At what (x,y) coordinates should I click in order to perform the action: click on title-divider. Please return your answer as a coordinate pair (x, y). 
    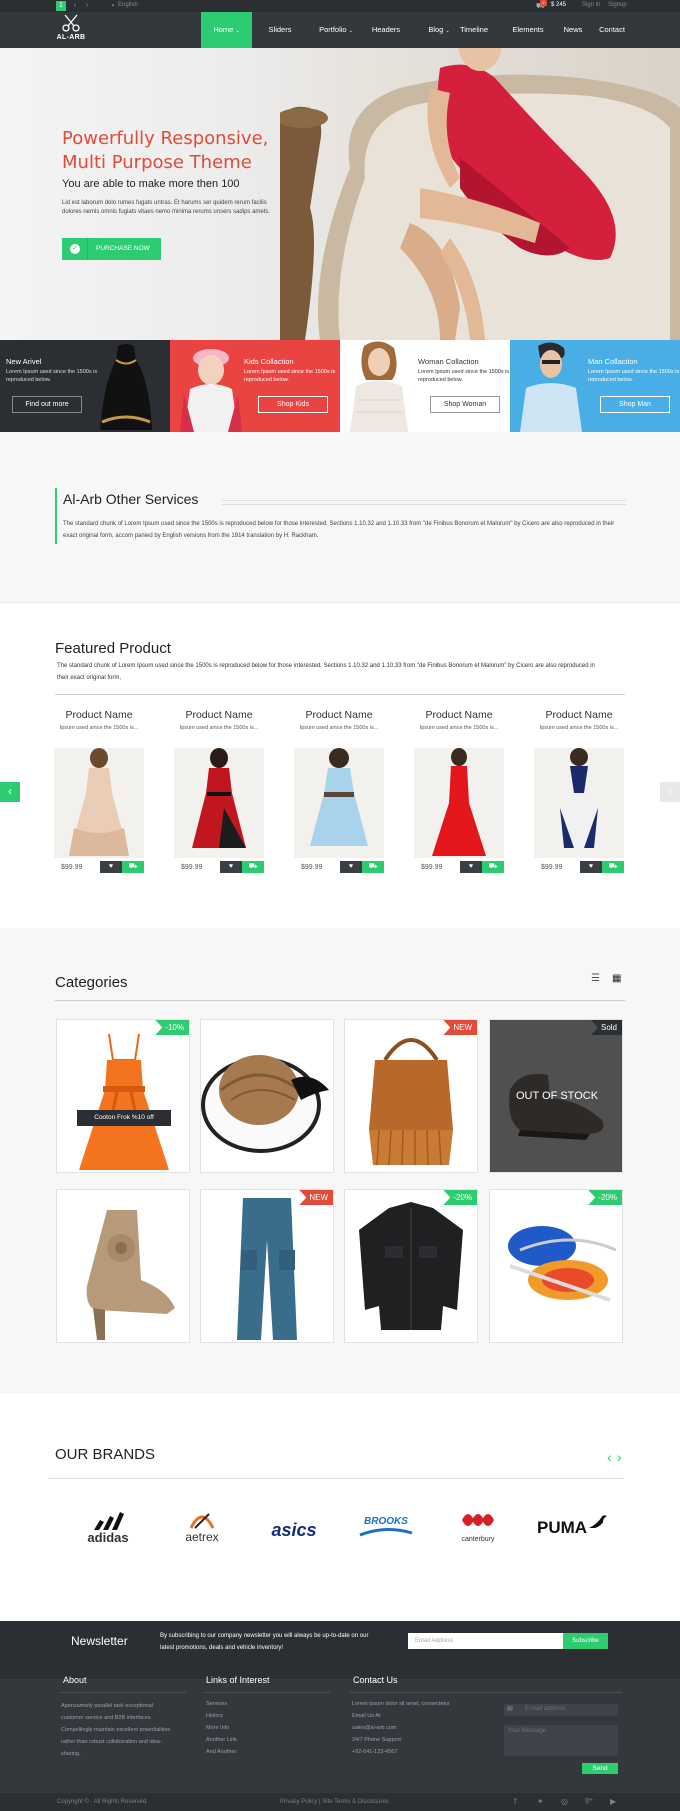
    Looking at the image, I should click on (424, 500).